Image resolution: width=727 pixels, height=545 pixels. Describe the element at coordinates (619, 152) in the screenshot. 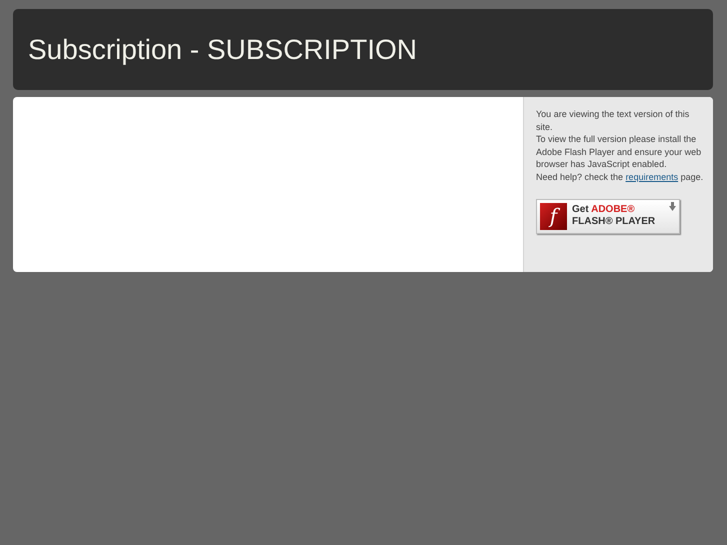

I see `info-text: To view the full version please install the Adobe Flash Player and ensure your web browser has JavaScript enabled.` at that location.